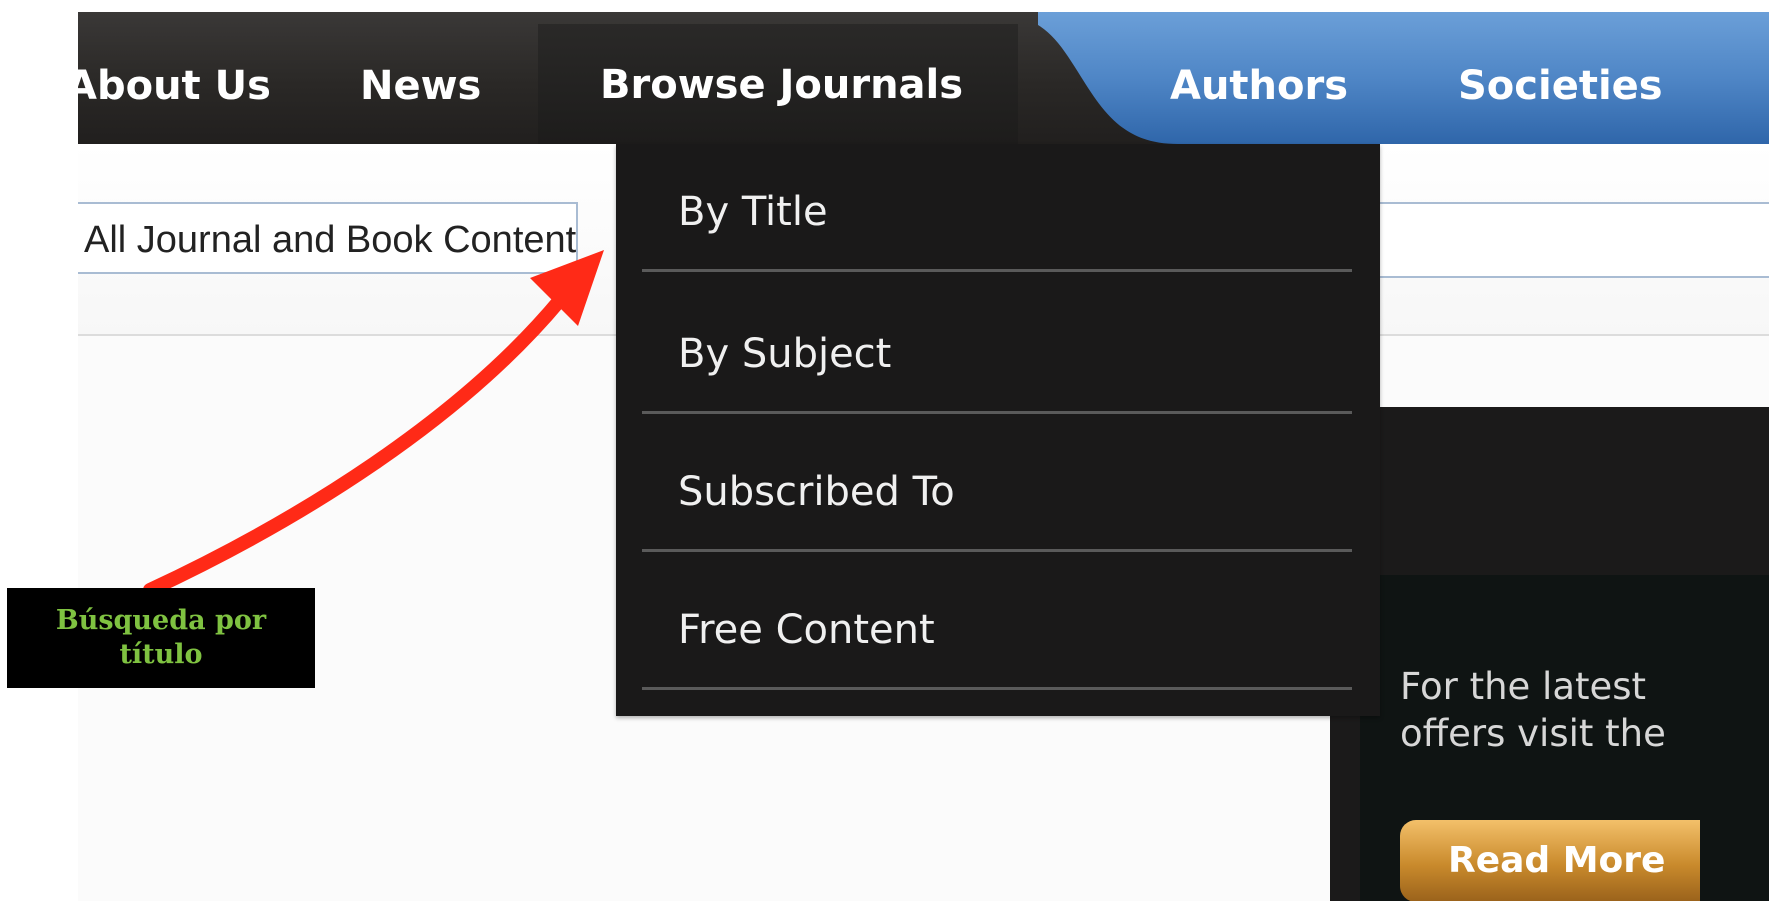 The image size is (1769, 901). What do you see at coordinates (161, 638) in the screenshot?
I see `annotation-callout: Búsqueda por título` at bounding box center [161, 638].